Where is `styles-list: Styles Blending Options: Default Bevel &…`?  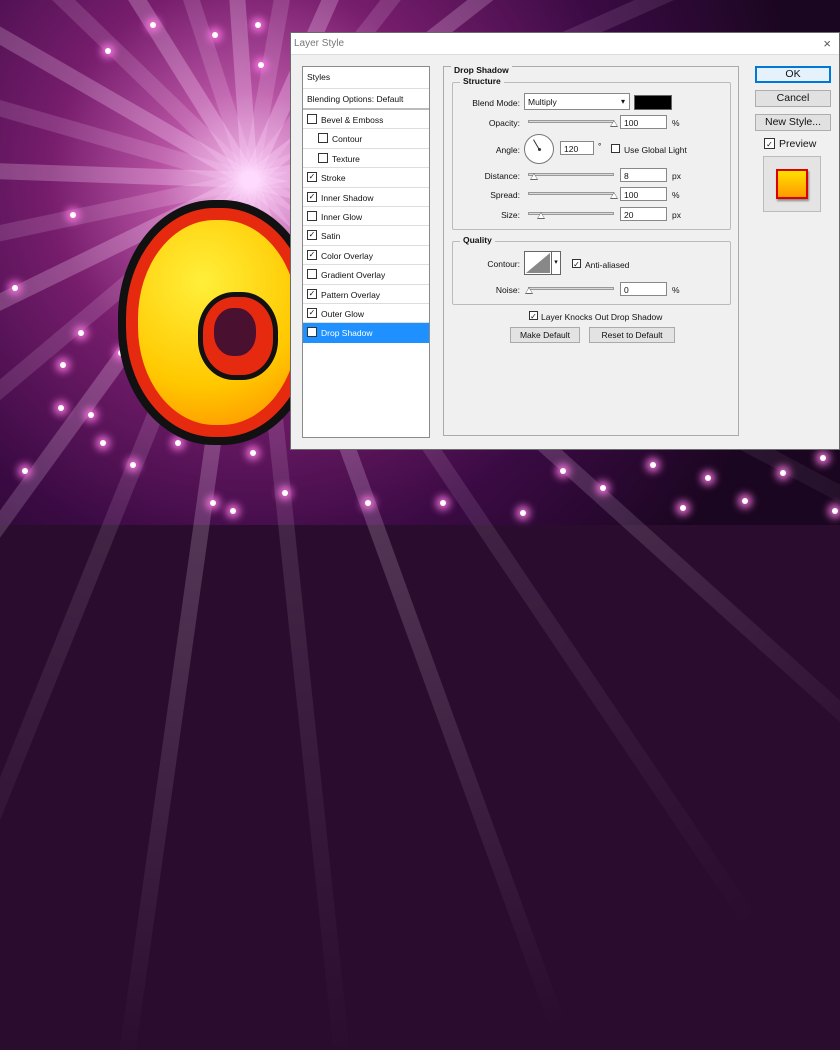 styles-list: Styles Blending Options: Default Bevel &… is located at coordinates (366, 252).